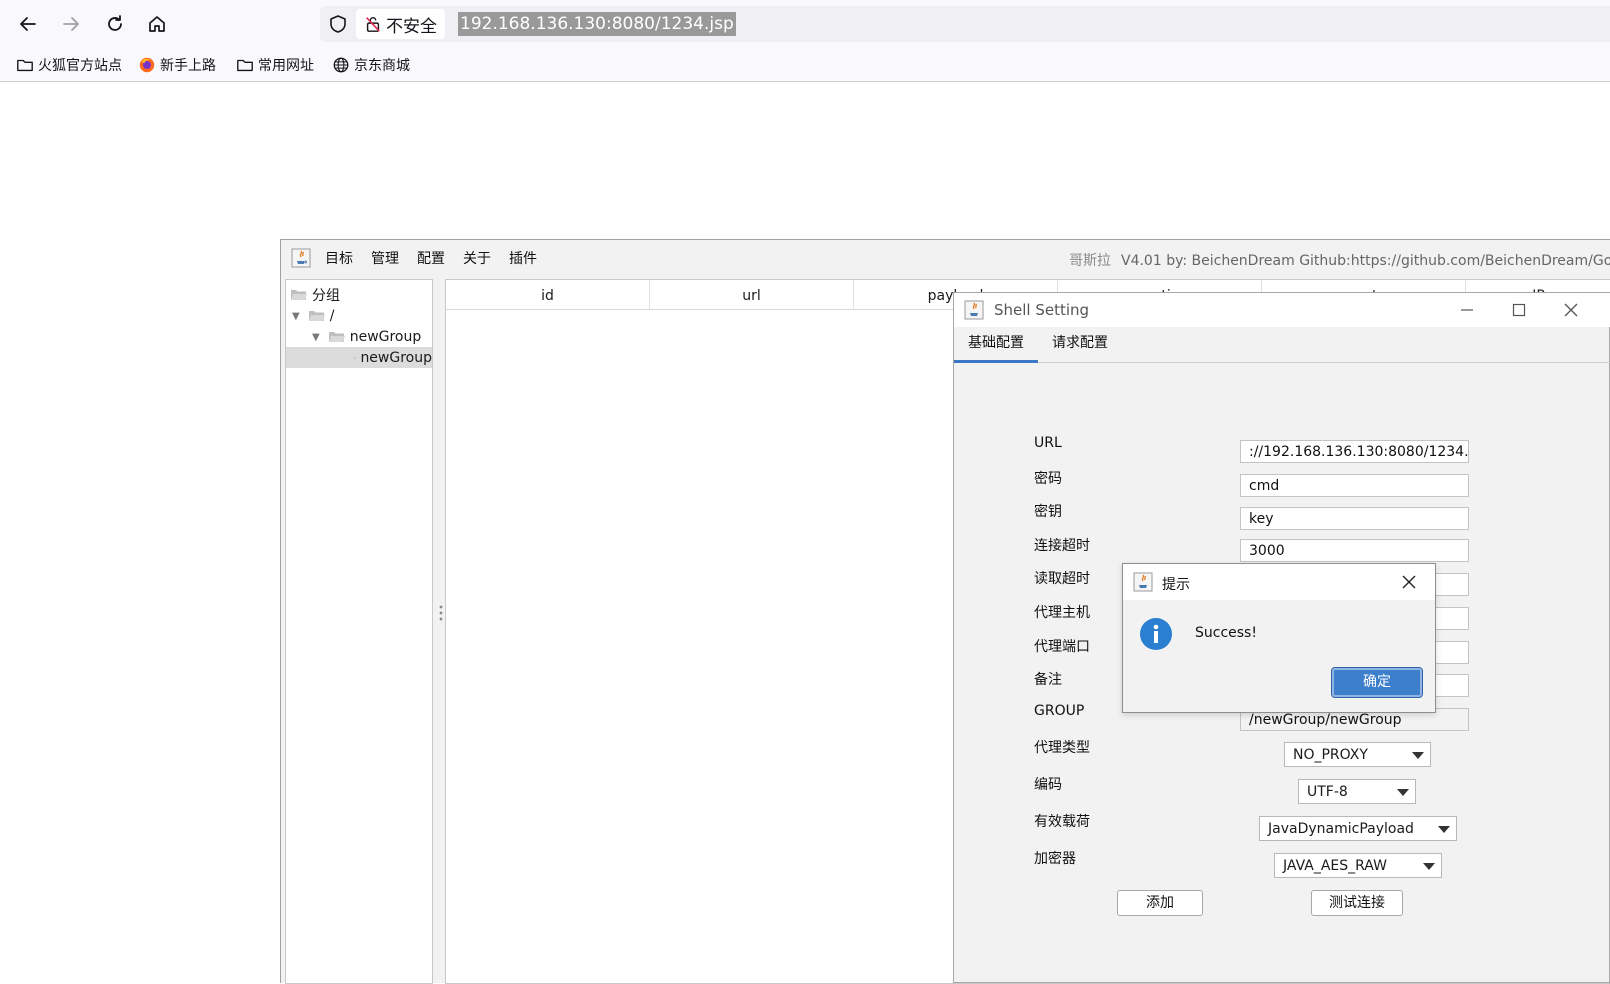 The height and width of the screenshot is (984, 1610). What do you see at coordinates (1357, 791) in the screenshot?
I see `encoding-select: UTF-8` at bounding box center [1357, 791].